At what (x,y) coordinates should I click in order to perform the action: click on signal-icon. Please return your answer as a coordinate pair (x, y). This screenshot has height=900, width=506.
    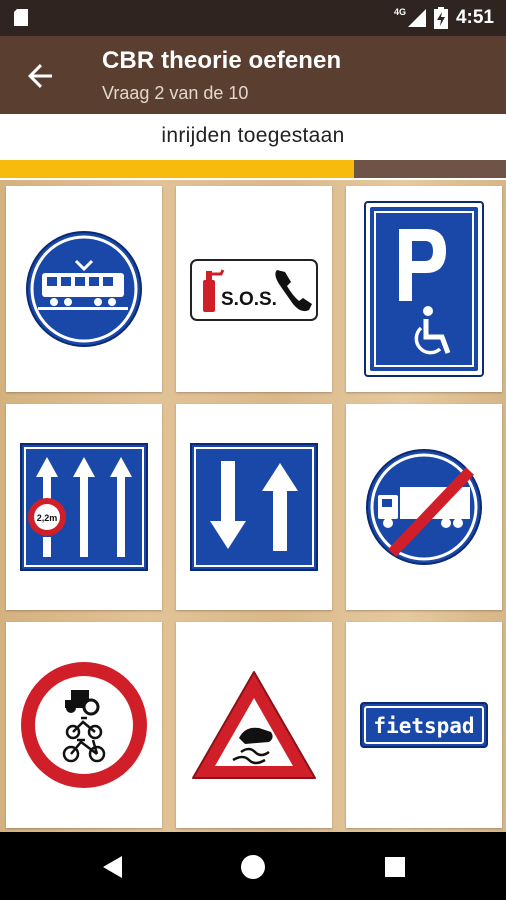
    Looking at the image, I should click on (416, 18).